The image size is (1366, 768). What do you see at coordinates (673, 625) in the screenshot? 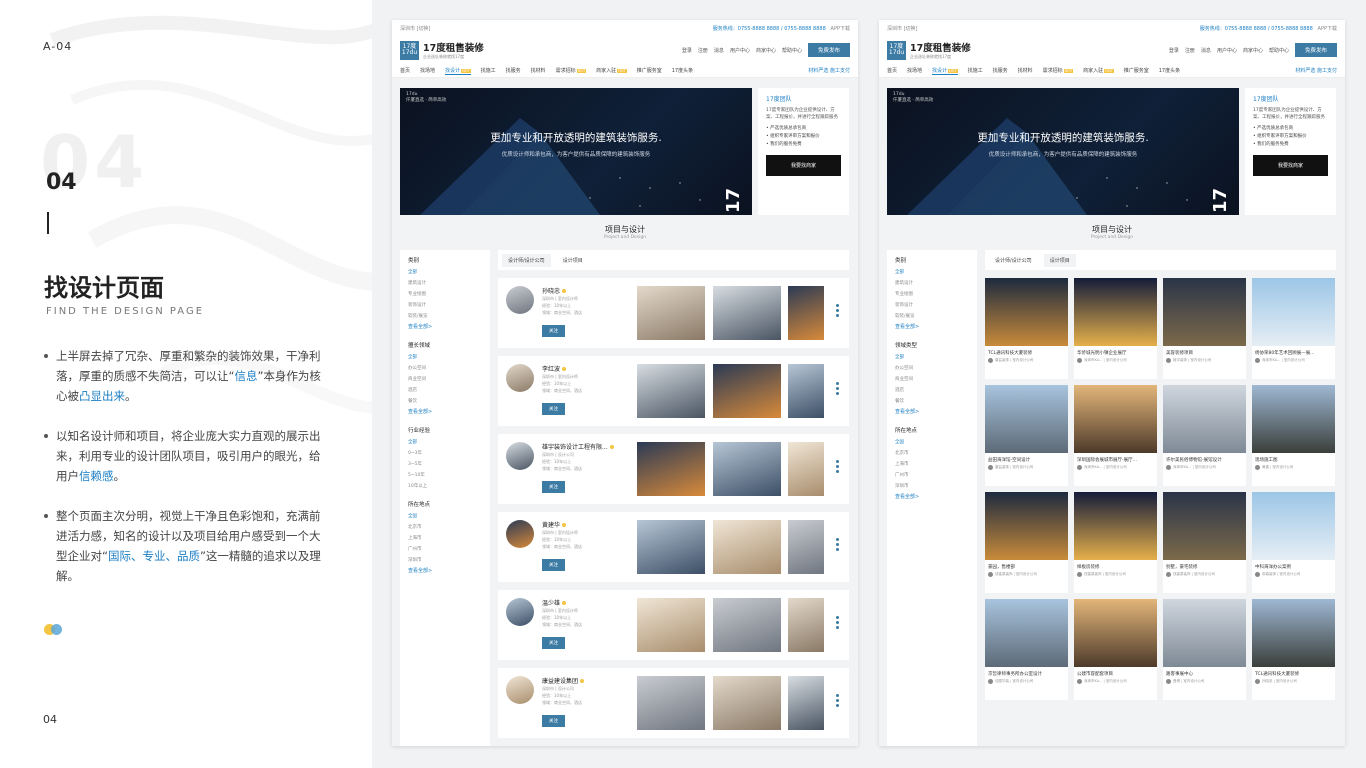
I see `designer-card: 温少雄 深圳市 | 室内设计师 经验：10年以上 领域：商业空间、酒店 关注` at bounding box center [673, 625].